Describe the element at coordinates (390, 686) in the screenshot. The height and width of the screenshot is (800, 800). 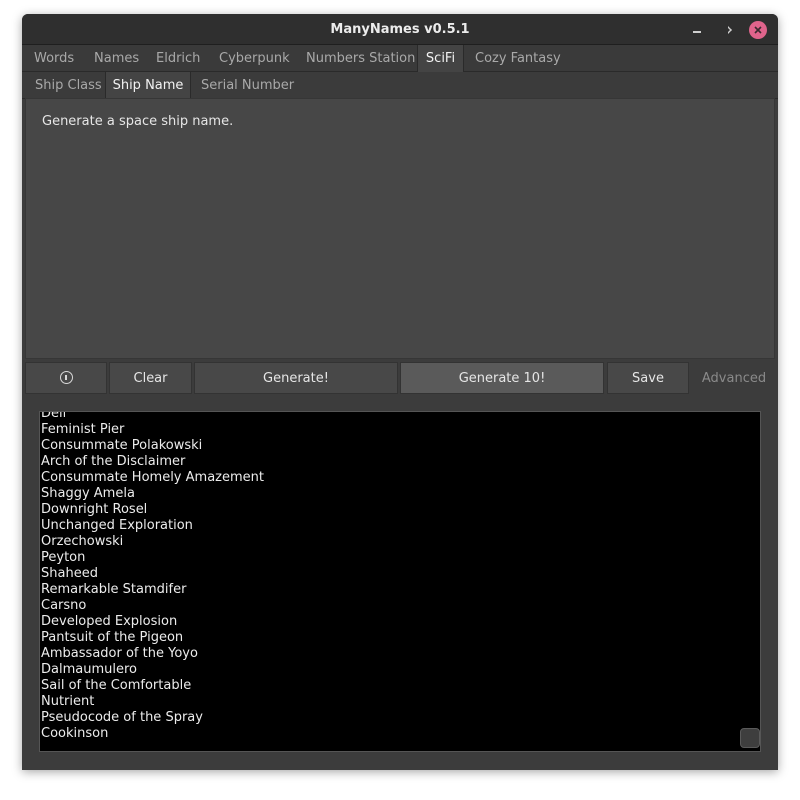
I see `result-item: Sail of the Comfortable` at that location.